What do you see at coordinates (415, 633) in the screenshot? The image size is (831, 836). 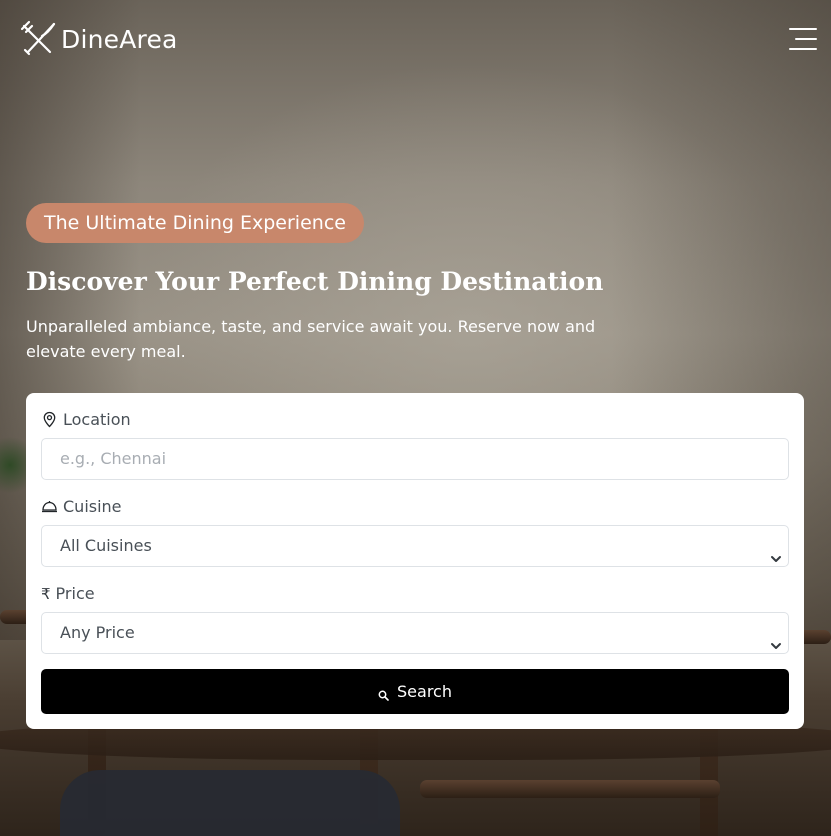 I see `price-select: Any Price` at bounding box center [415, 633].